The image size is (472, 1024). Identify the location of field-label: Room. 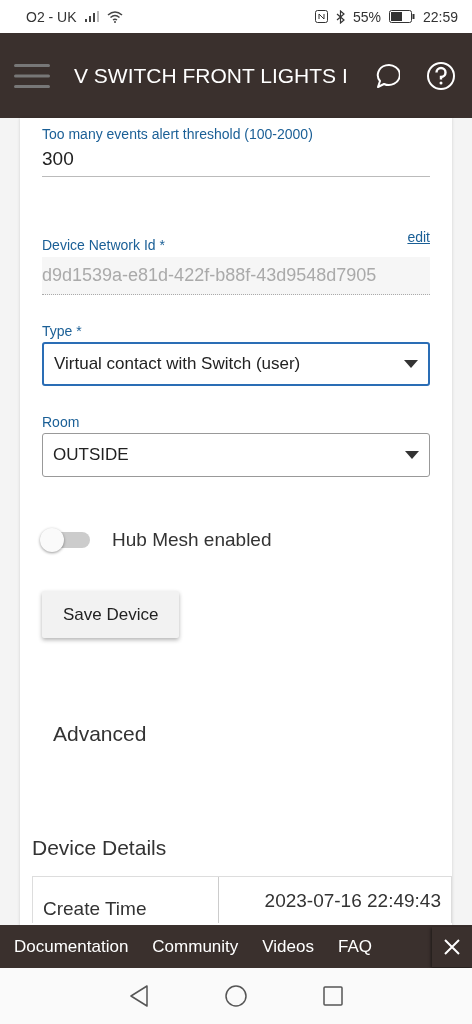
(61, 422).